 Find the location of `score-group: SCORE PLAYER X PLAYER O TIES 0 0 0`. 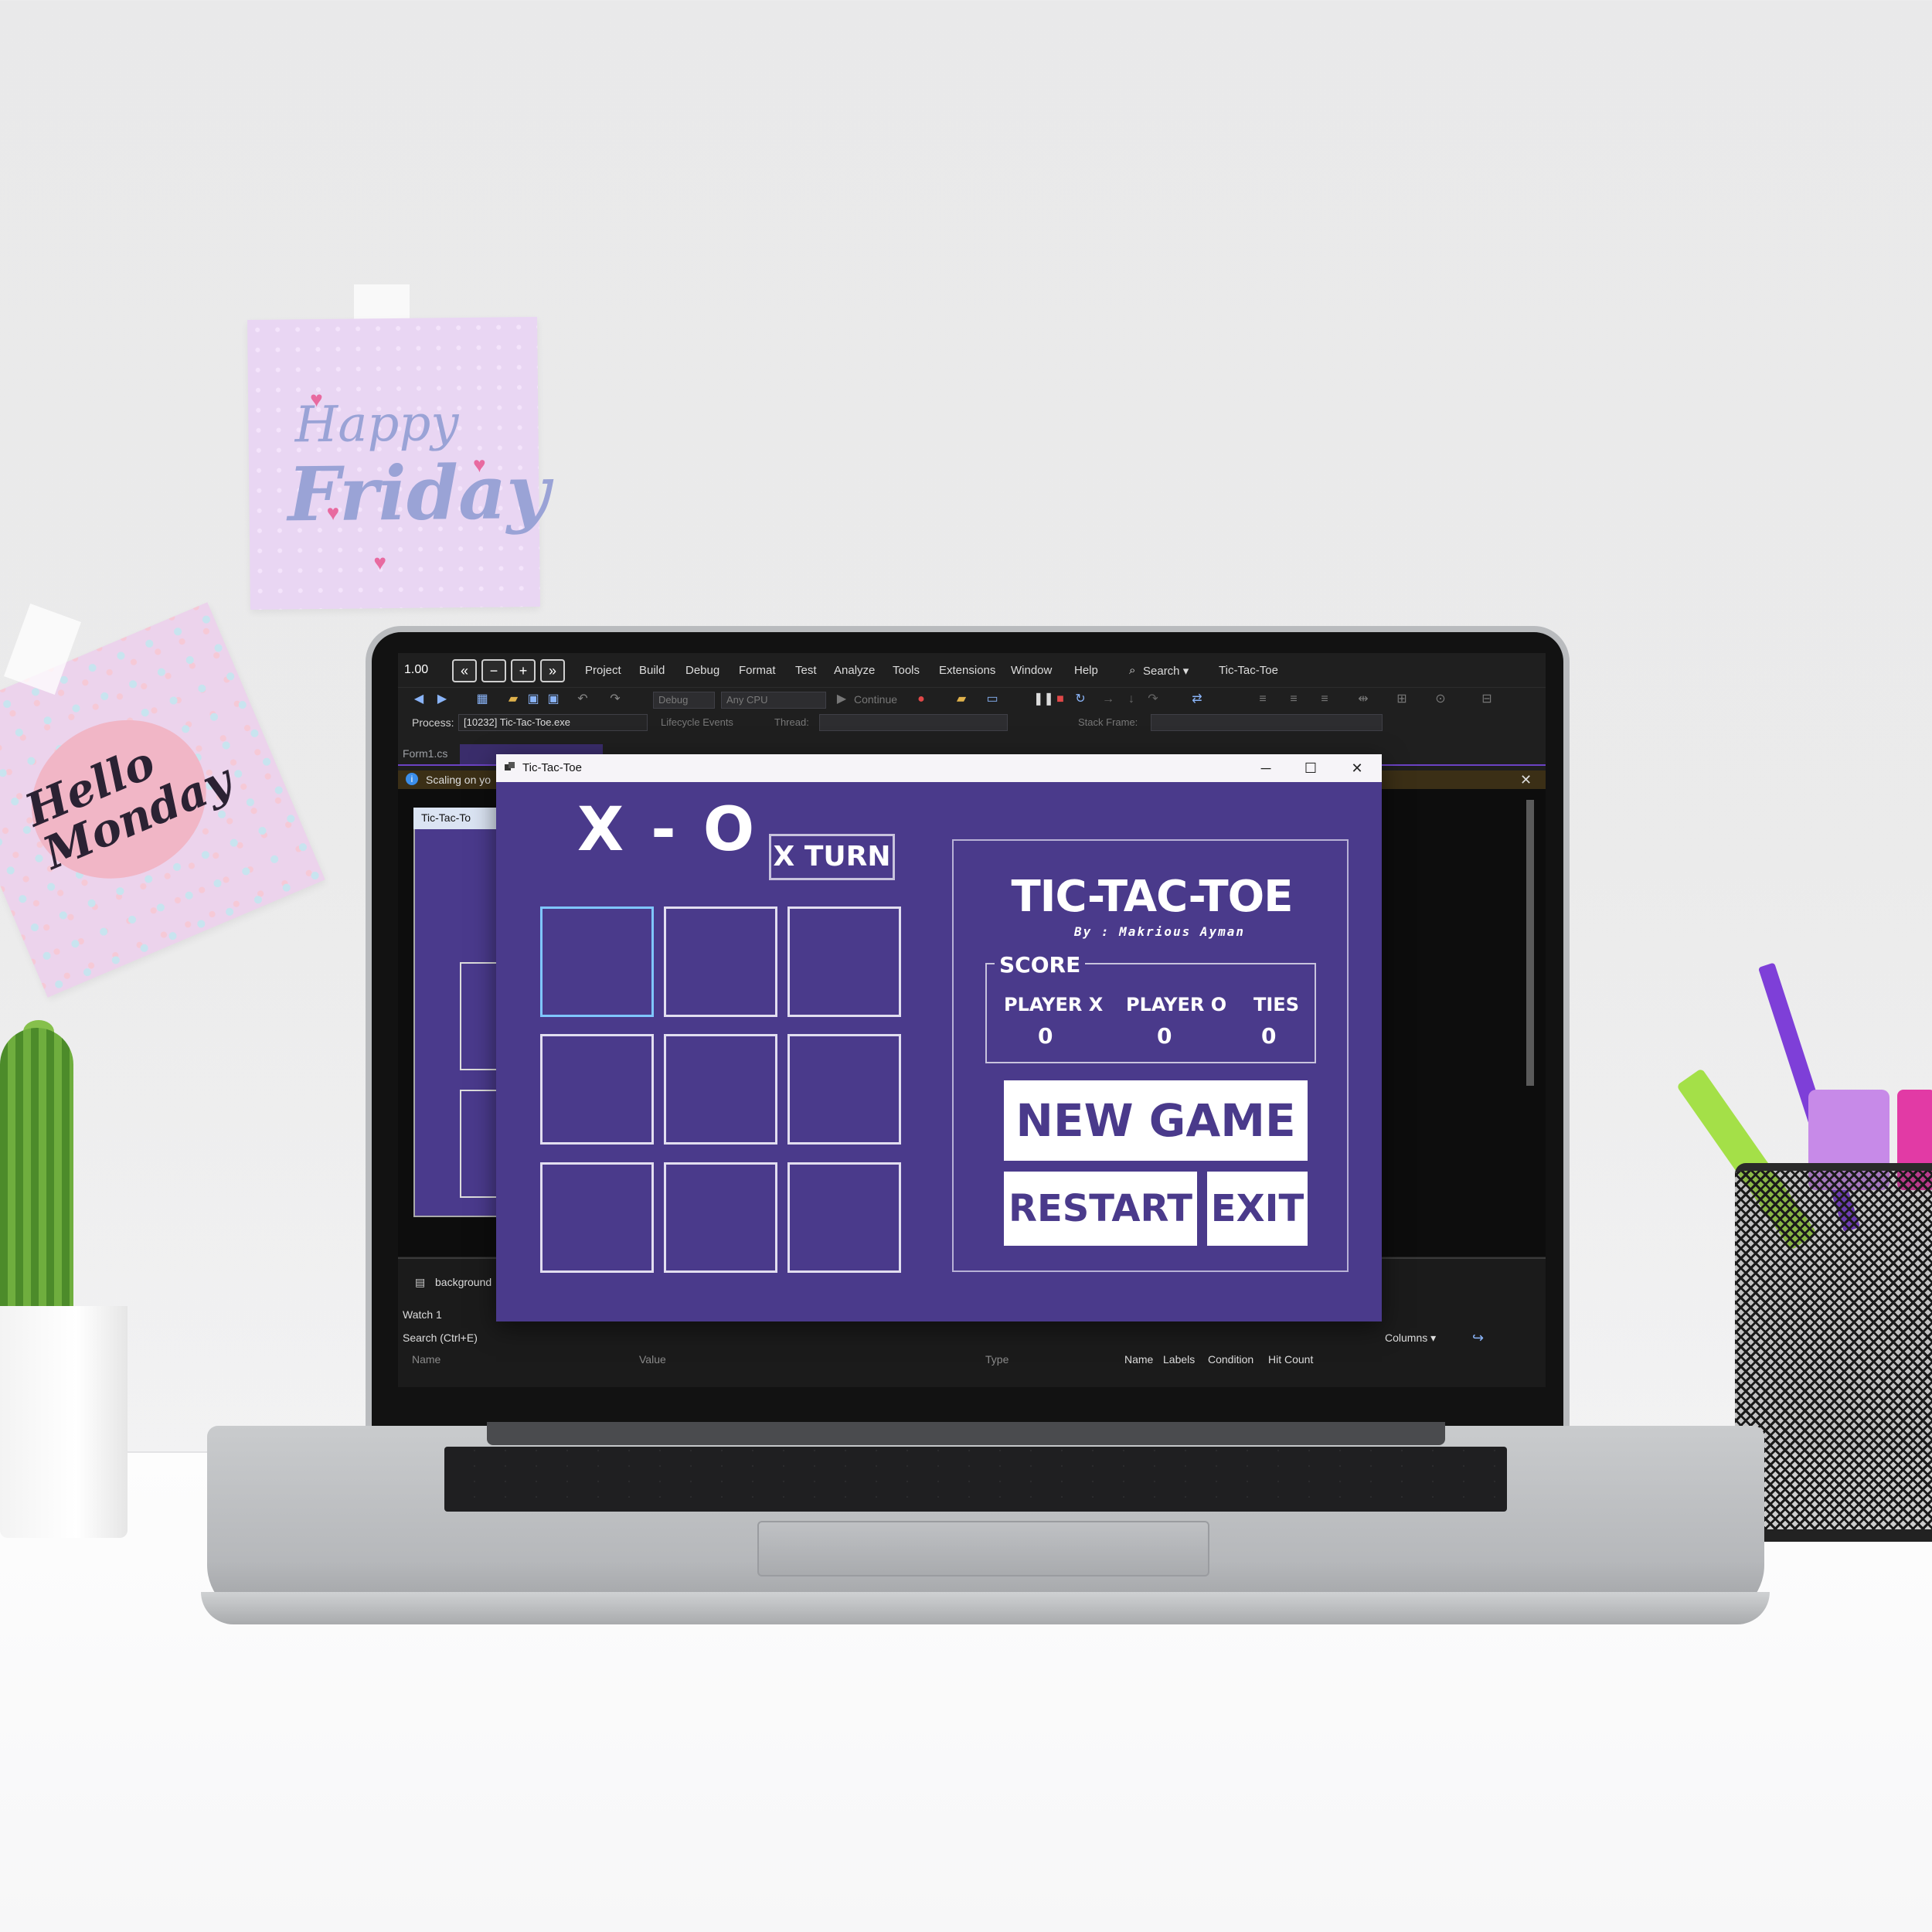

score-group: SCORE PLAYER X PLAYER O TIES 0 0 0 is located at coordinates (1150, 1007).